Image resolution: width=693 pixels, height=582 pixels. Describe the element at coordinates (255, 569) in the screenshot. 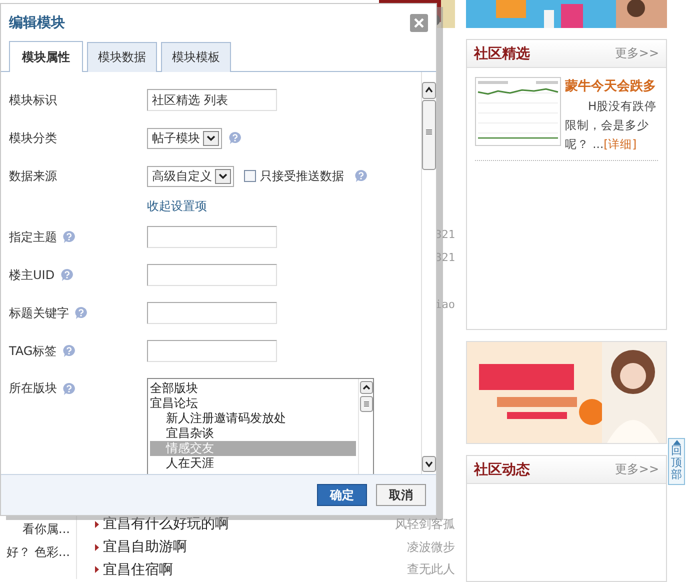

I see `thread-link: 宜昌住宿啊` at that location.